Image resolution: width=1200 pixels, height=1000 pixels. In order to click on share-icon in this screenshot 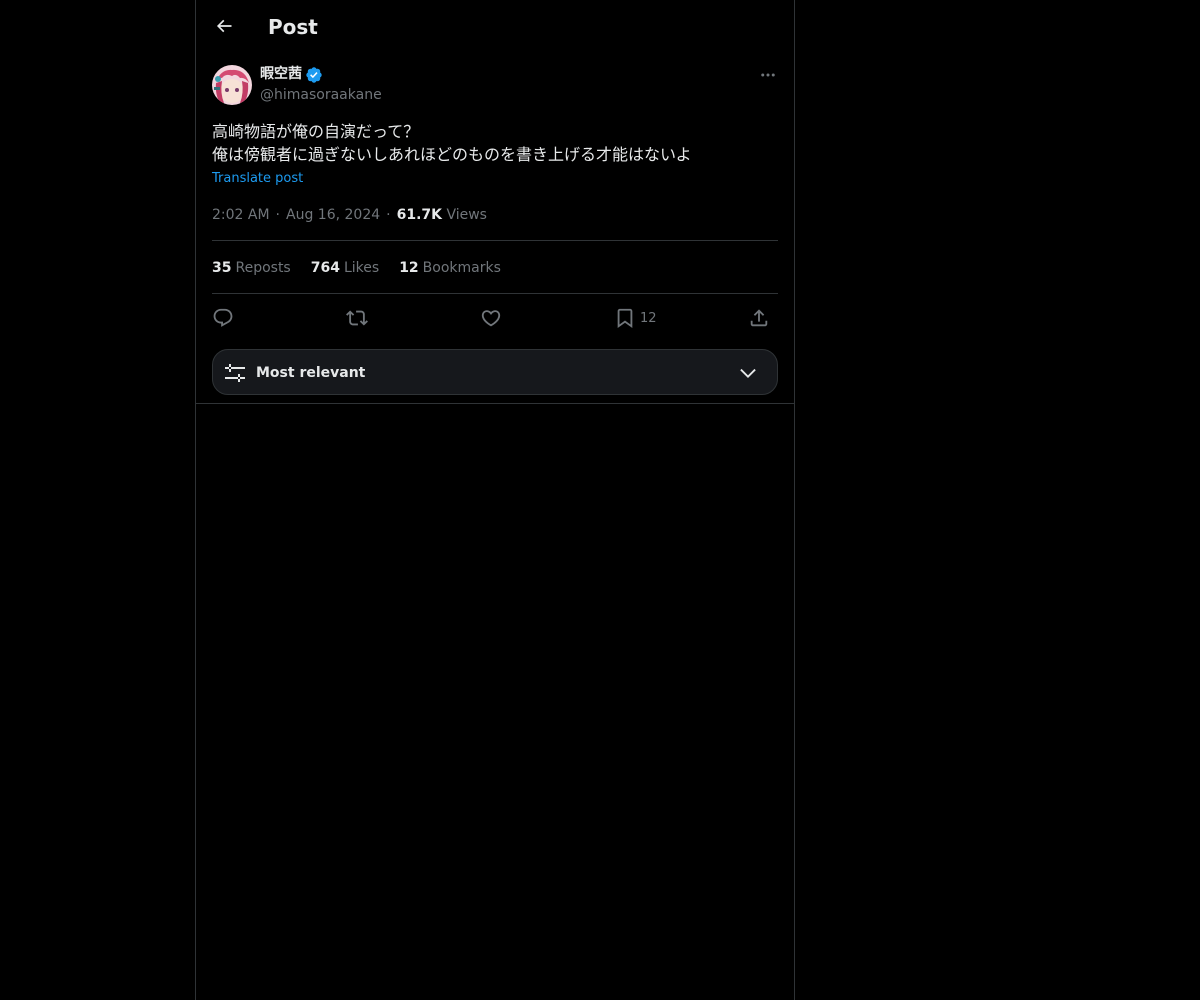, I will do `click(759, 318)`.